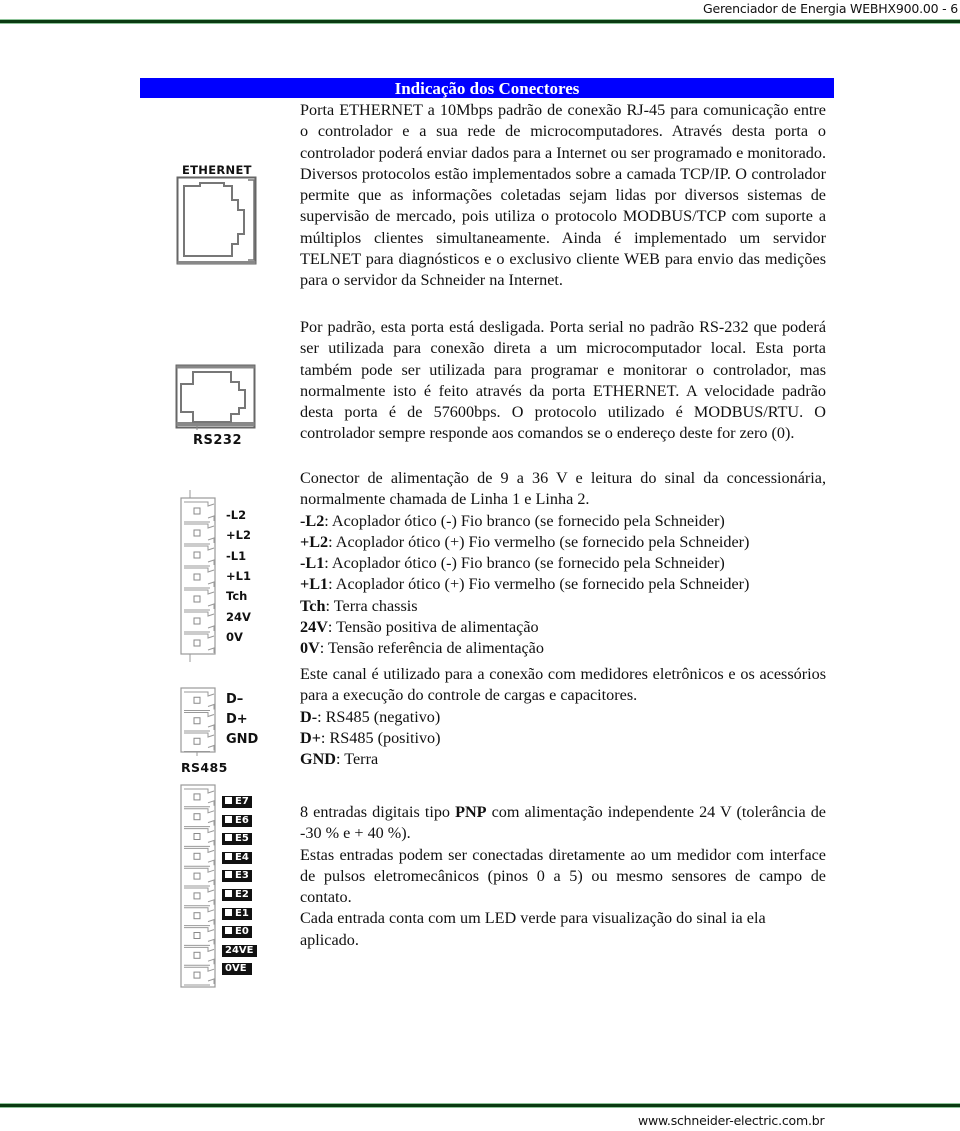 The height and width of the screenshot is (1131, 960). What do you see at coordinates (314, 627) in the screenshot?
I see `pin-name: 24V` at bounding box center [314, 627].